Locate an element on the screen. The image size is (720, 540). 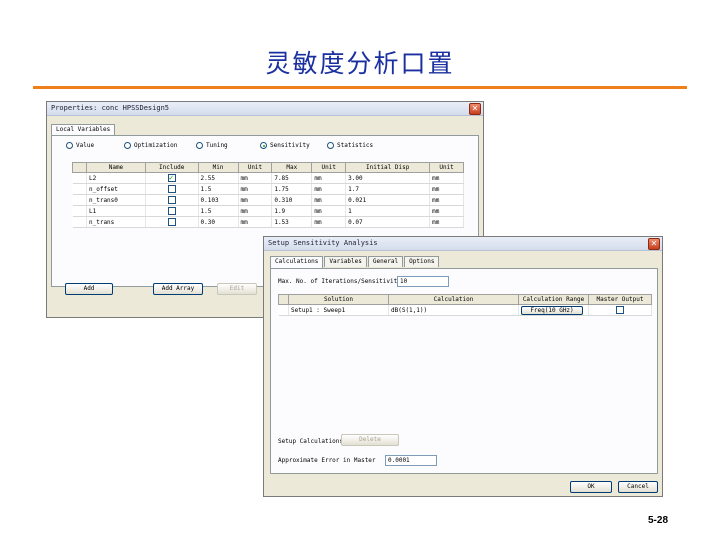
approx-error-label: Approximate Error in Master is located at coordinates (327, 460).